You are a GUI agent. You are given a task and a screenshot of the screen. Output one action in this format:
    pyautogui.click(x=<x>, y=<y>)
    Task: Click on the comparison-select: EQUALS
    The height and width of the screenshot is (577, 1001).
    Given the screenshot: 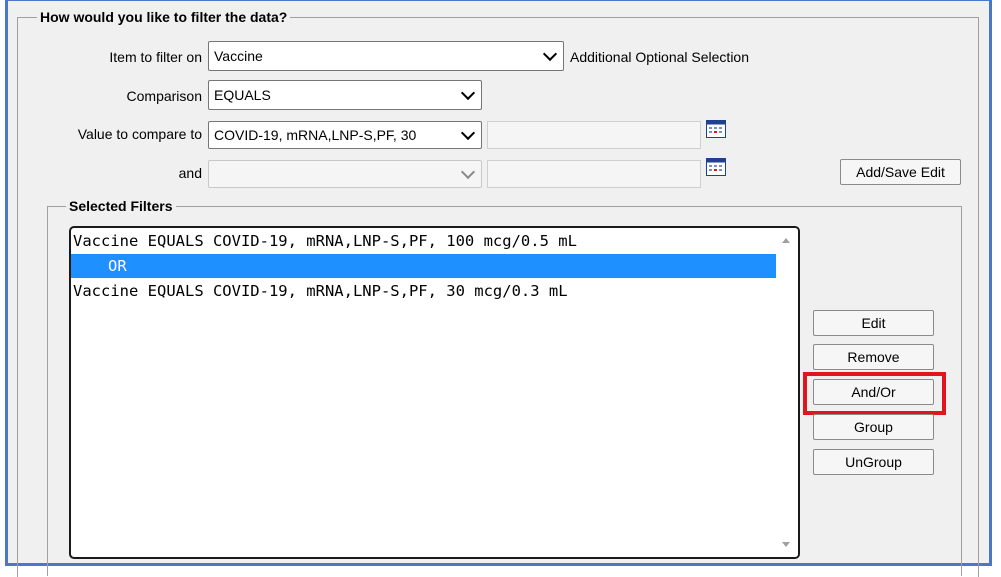 What is the action you would take?
    pyautogui.click(x=345, y=95)
    